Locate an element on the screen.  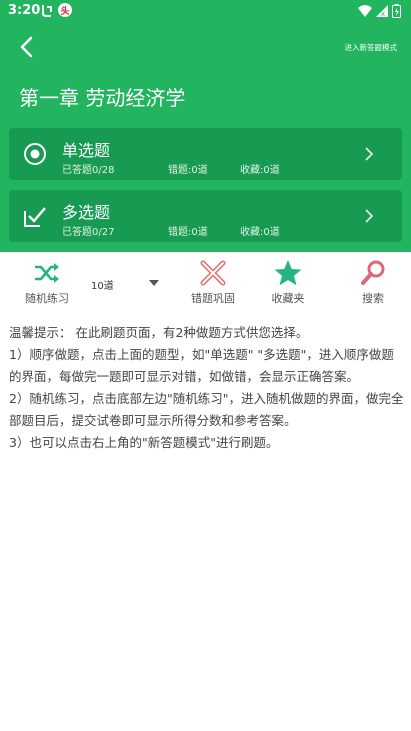
question-type-single: 单选题 已答题0/28 错题:0道 收藏:0道 is located at coordinates (205, 154).